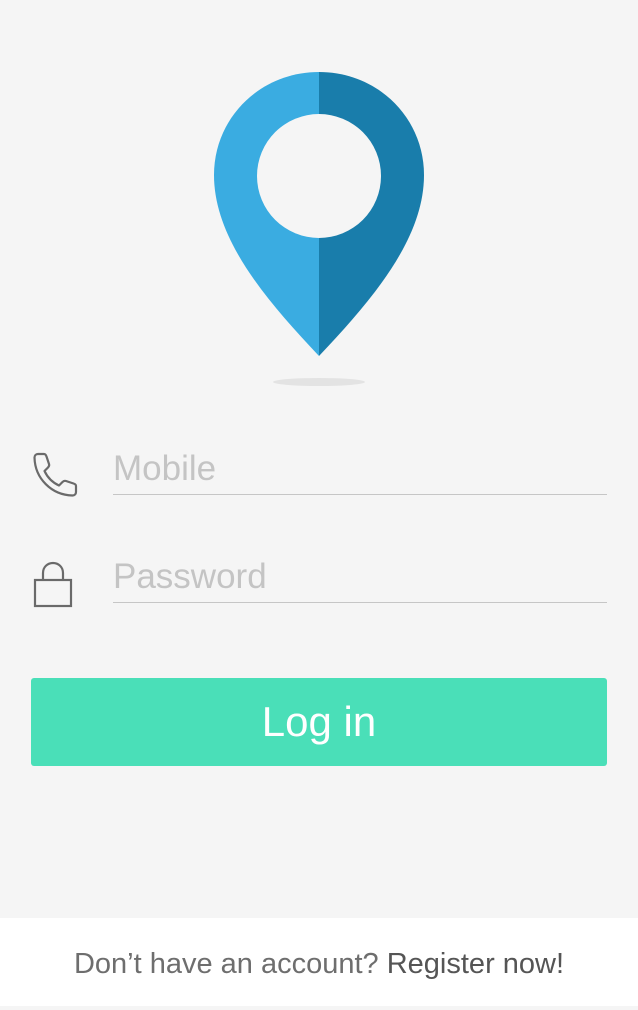 The width and height of the screenshot is (638, 1010). Describe the element at coordinates (360, 577) in the screenshot. I see `password-input` at that location.